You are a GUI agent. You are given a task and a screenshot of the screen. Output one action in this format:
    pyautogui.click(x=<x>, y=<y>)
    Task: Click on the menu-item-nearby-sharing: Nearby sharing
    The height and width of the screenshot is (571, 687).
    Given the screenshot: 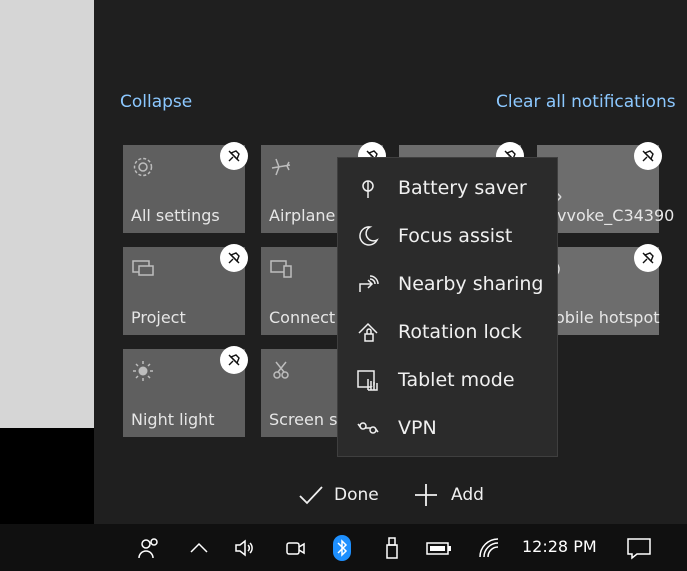 What is the action you would take?
    pyautogui.click(x=447, y=284)
    